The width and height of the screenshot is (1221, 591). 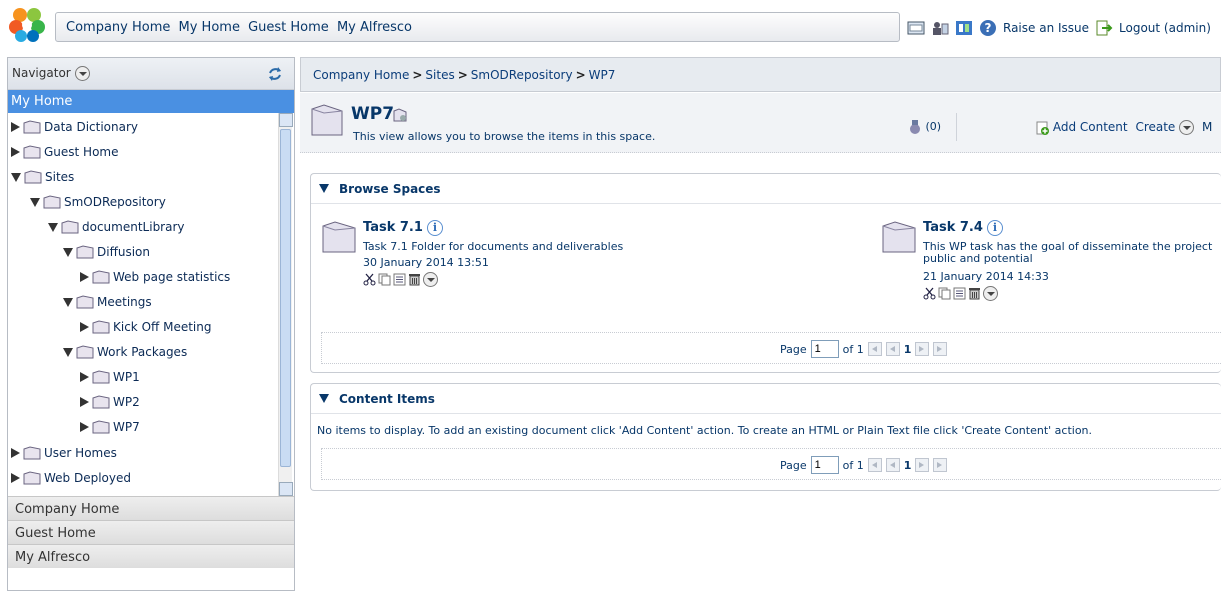 I want to click on nav-my-alfresco: My Alfresco, so click(x=374, y=27).